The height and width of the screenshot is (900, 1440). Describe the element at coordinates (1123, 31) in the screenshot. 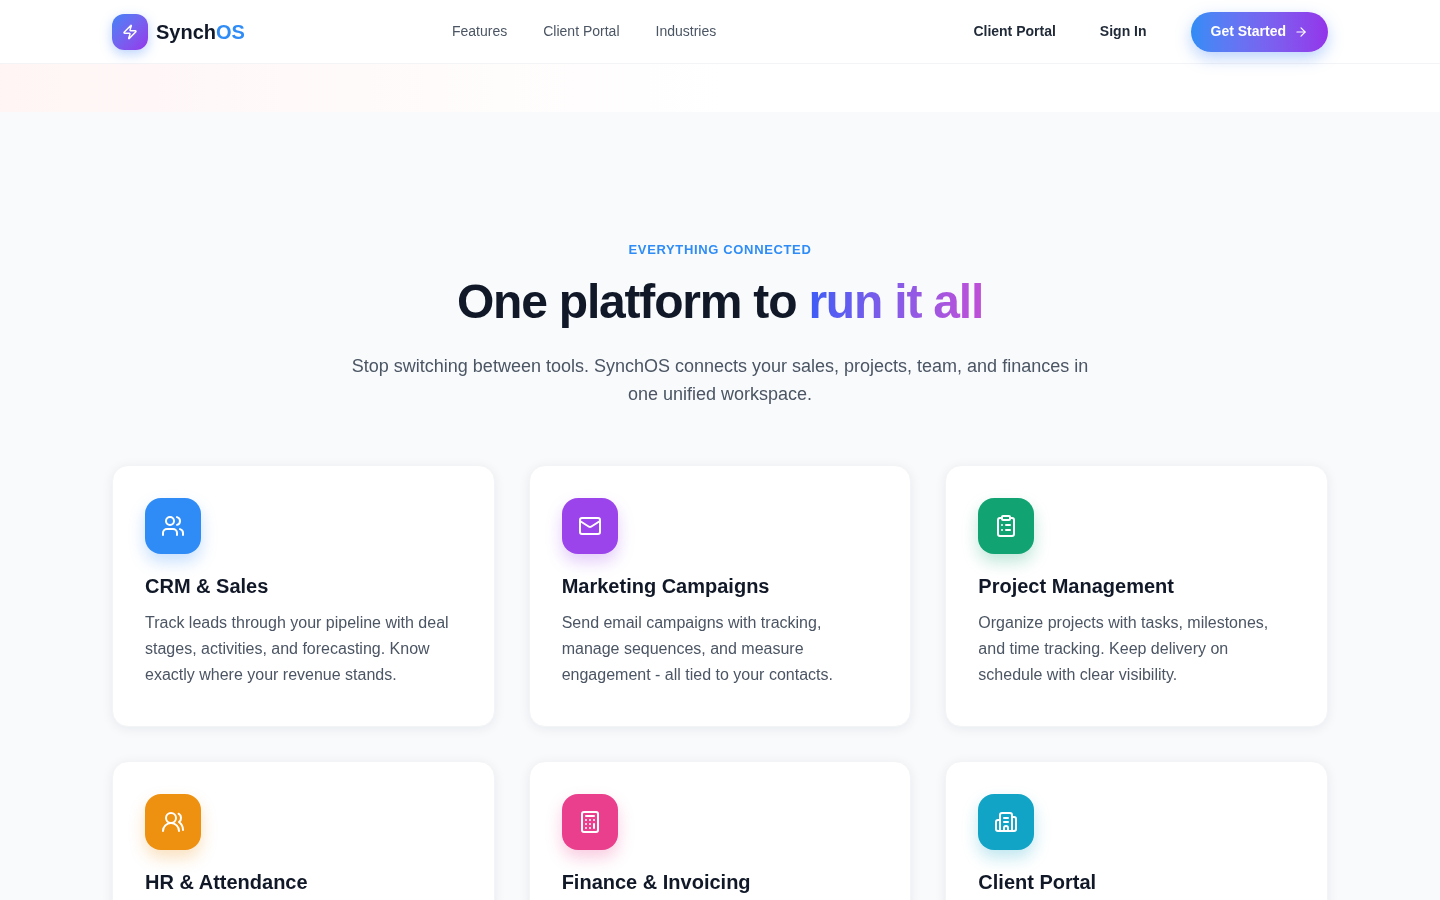

I see `nav-link: Sign In` at that location.